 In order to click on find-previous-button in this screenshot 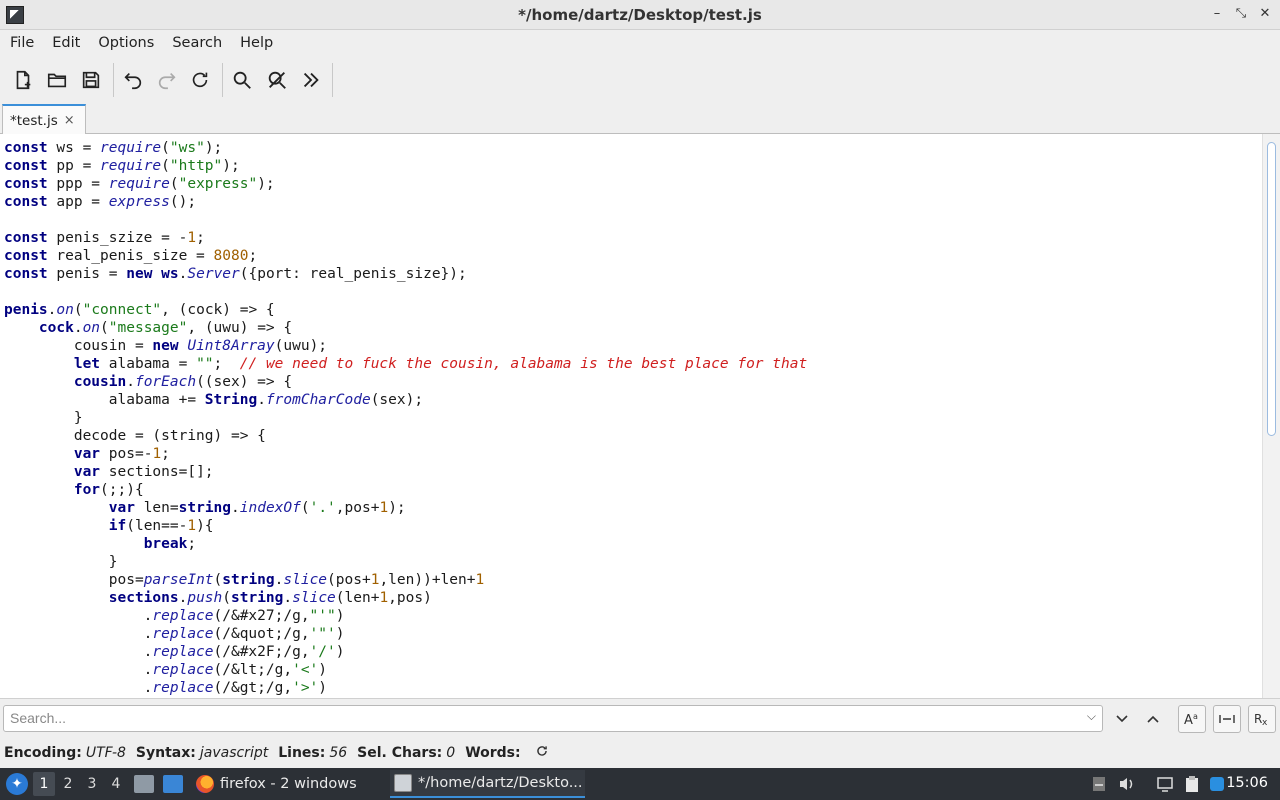, I will do `click(1153, 719)`.